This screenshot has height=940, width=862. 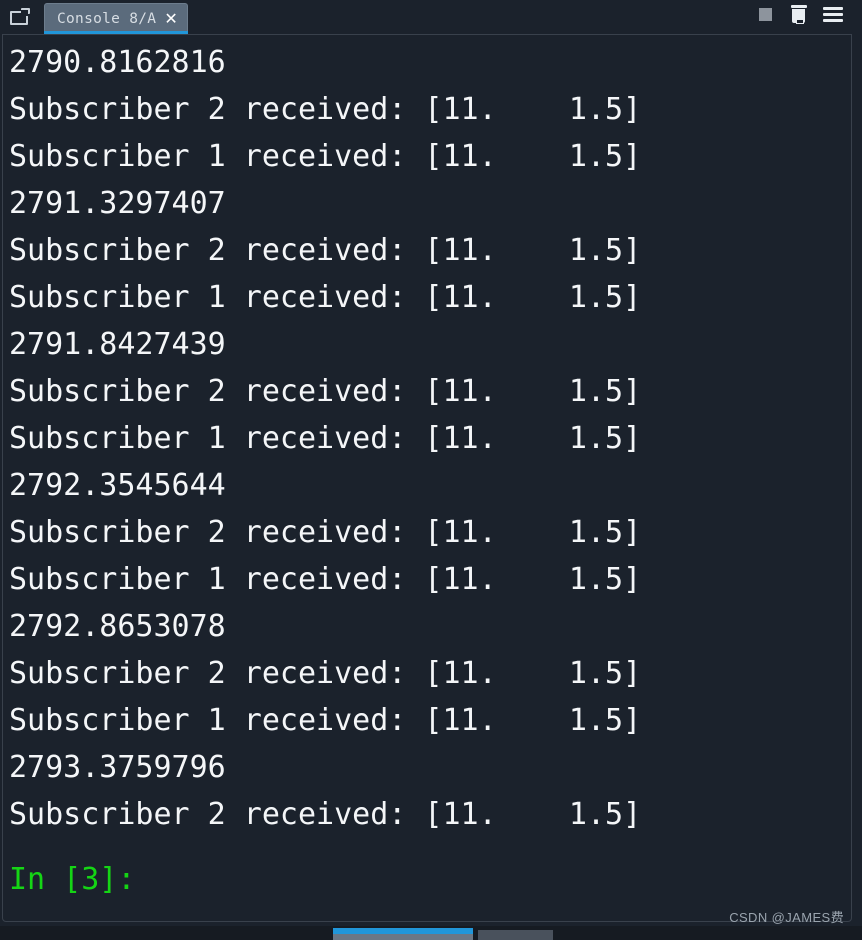 I want to click on console-line: 2792.8653078, so click(x=117, y=626).